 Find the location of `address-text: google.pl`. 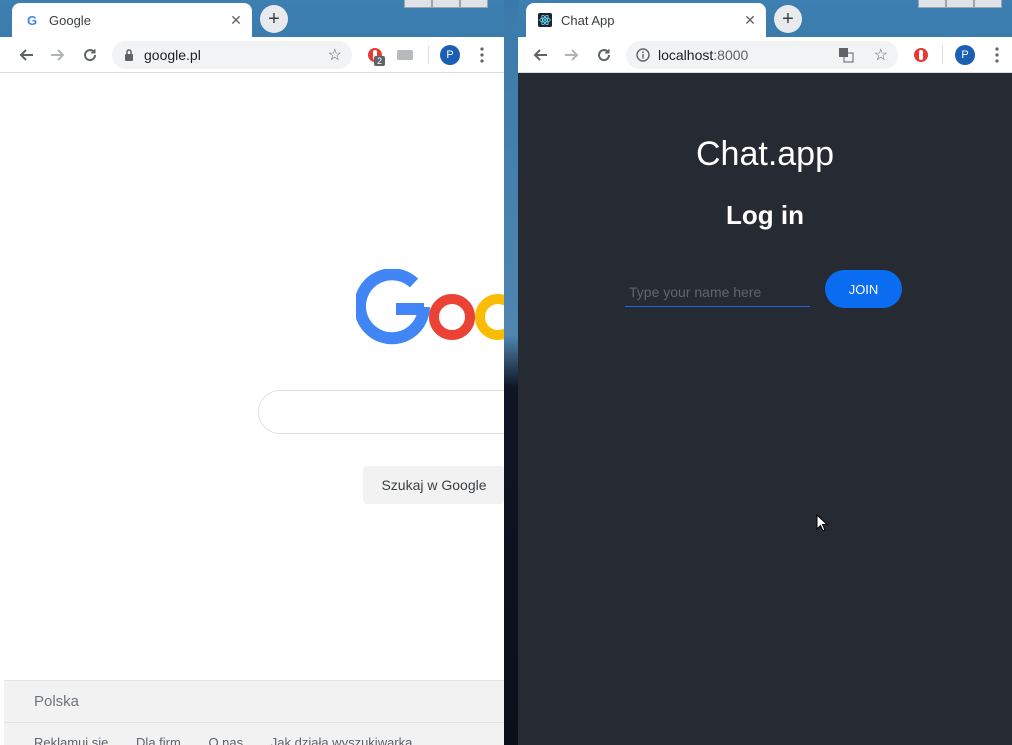

address-text: google.pl is located at coordinates (172, 55).